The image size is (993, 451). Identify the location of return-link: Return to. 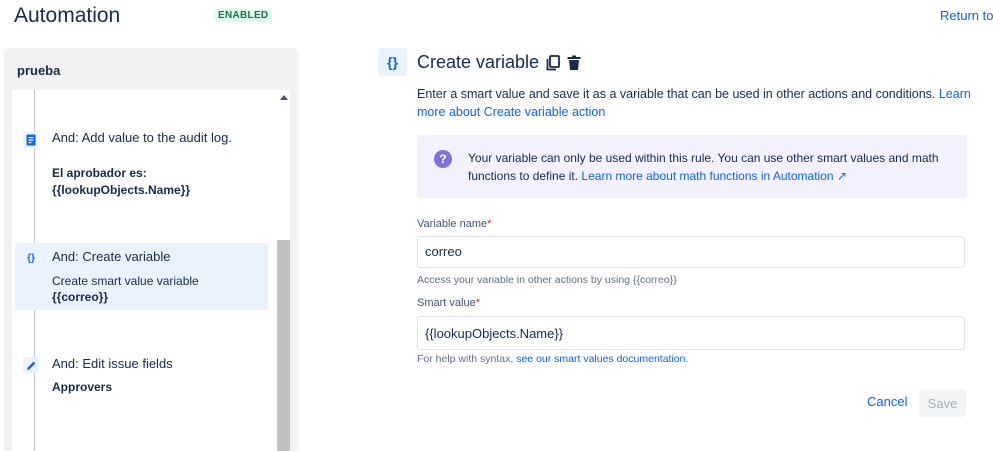
(966, 15).